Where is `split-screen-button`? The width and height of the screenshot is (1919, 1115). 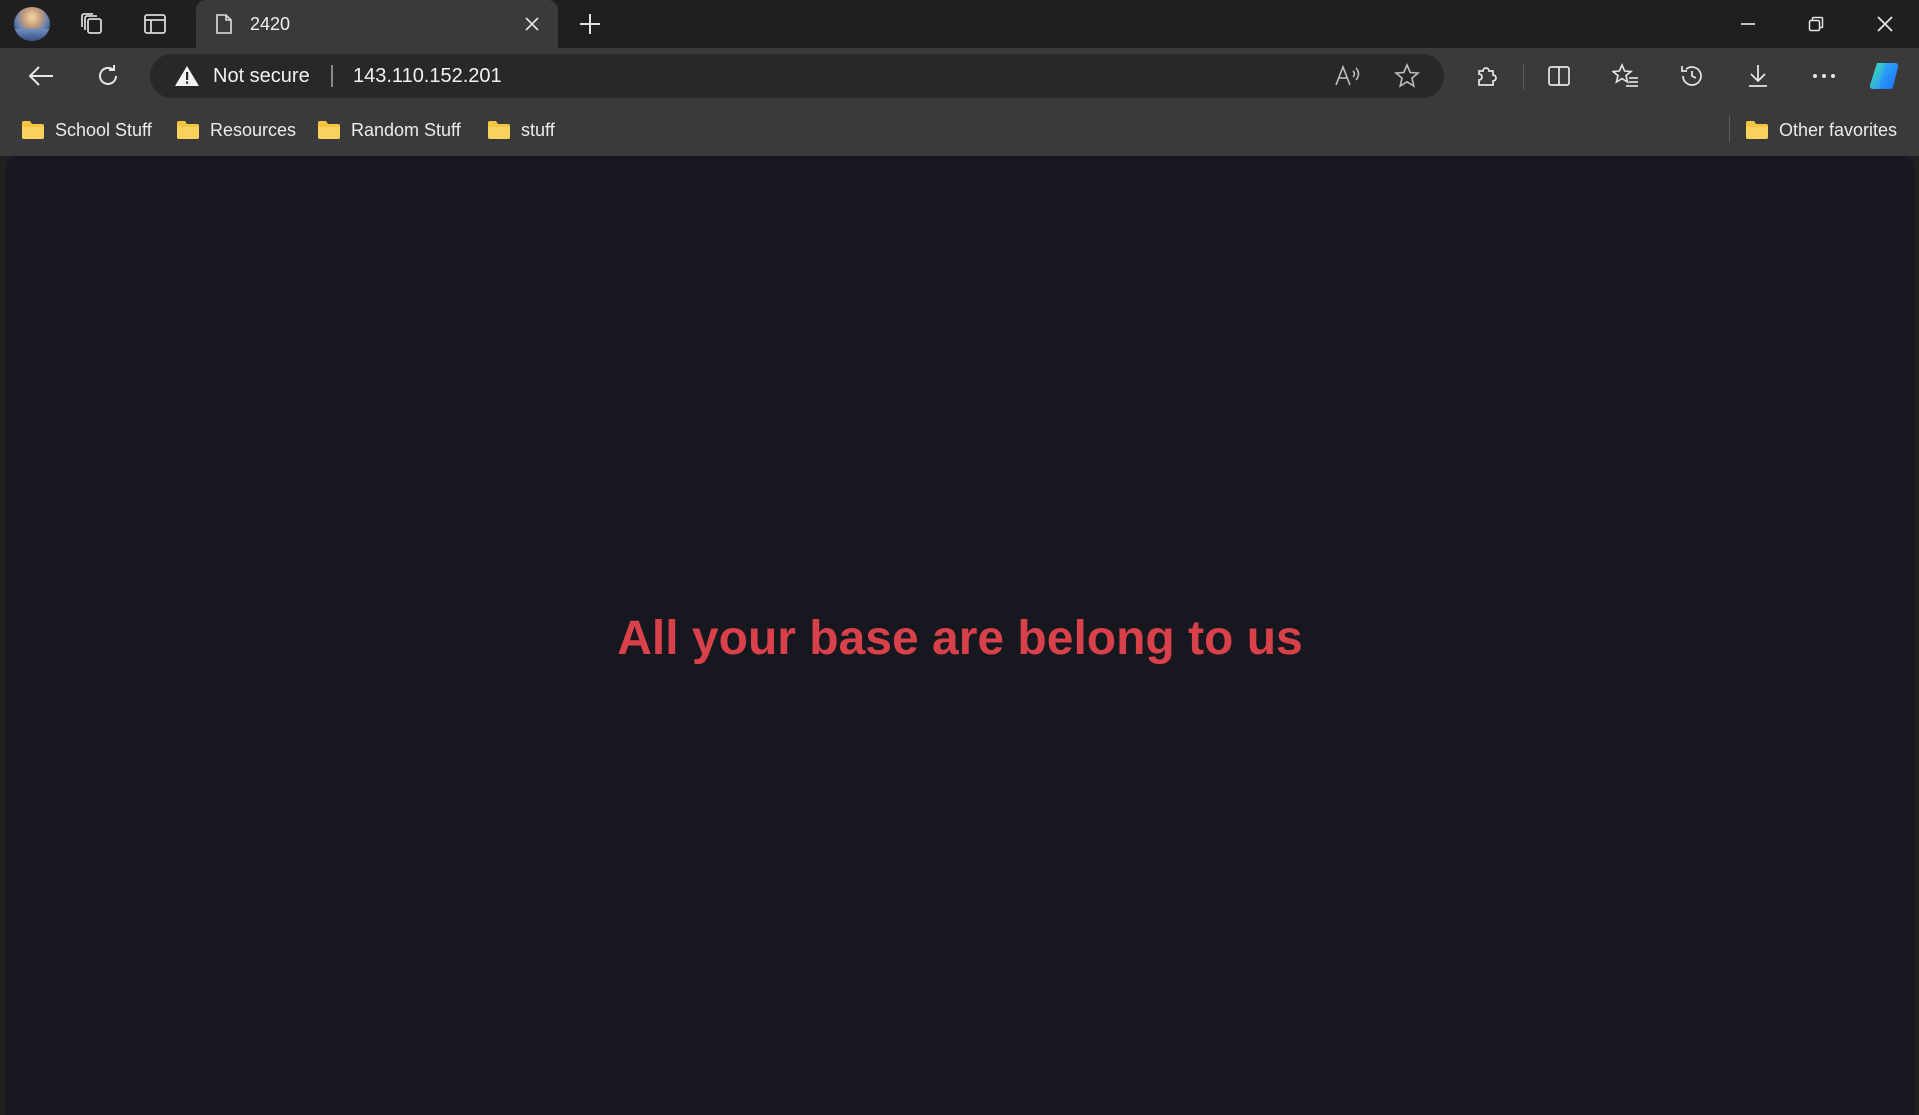 split-screen-button is located at coordinates (1559, 76).